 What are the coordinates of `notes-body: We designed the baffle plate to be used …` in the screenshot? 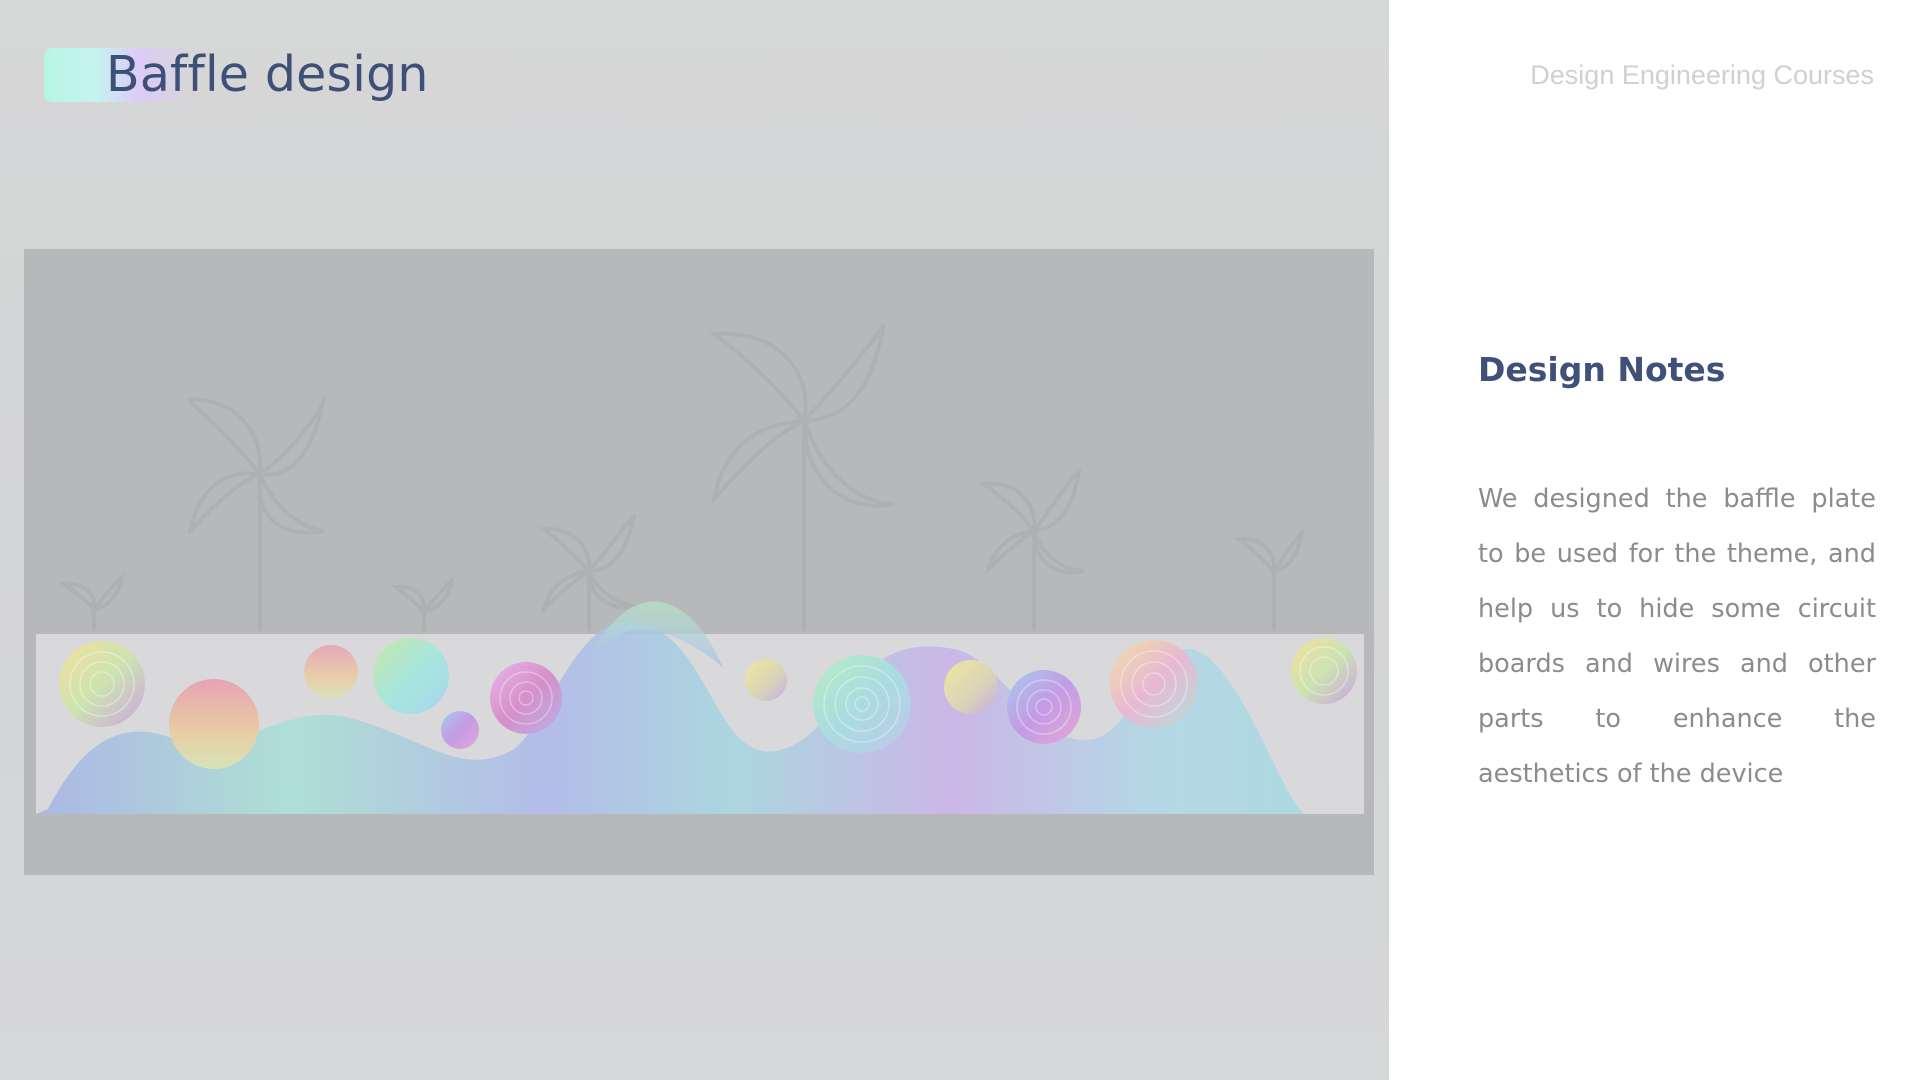 It's located at (1677, 636).